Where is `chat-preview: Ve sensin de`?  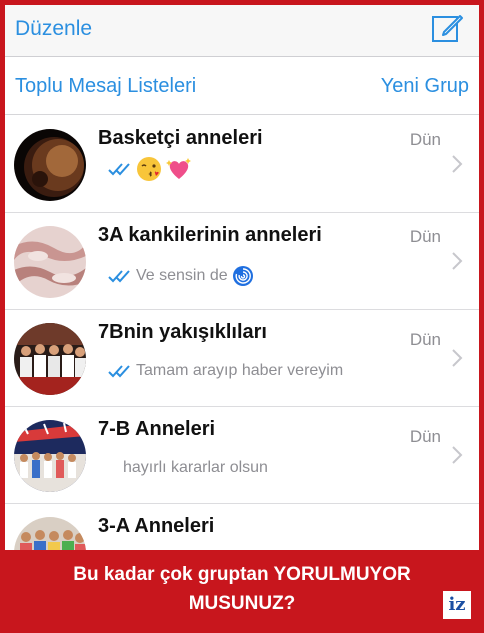
chat-preview: Ve sensin de is located at coordinates (181, 276).